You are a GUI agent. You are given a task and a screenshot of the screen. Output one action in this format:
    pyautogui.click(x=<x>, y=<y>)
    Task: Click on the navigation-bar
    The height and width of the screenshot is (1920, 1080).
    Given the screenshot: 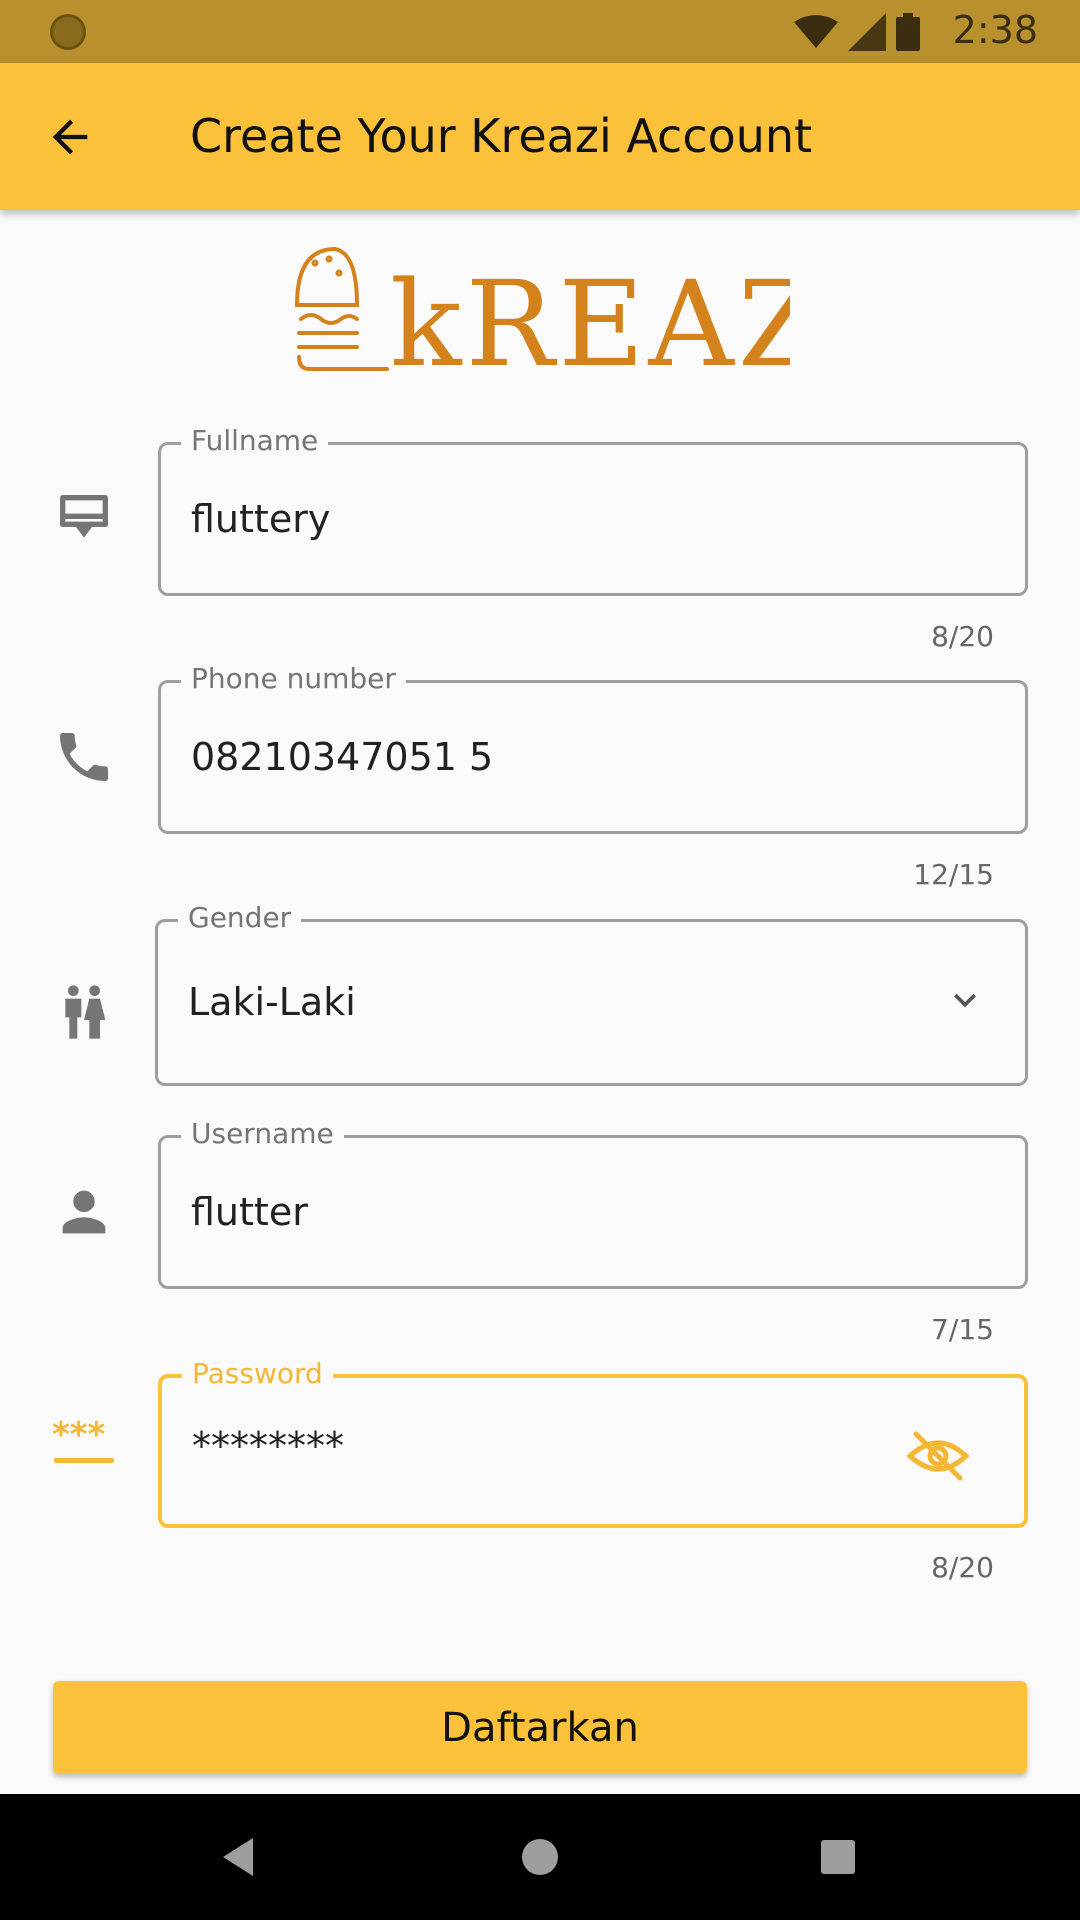 What is the action you would take?
    pyautogui.click(x=540, y=1857)
    